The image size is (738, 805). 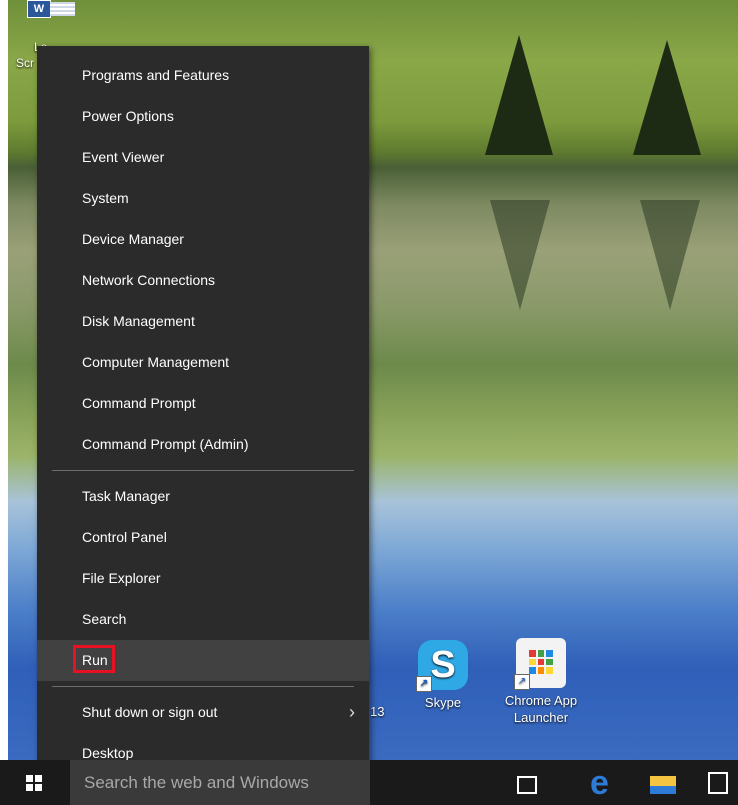 I want to click on chrome-app-launcher-icon: ↗, so click(x=540, y=664).